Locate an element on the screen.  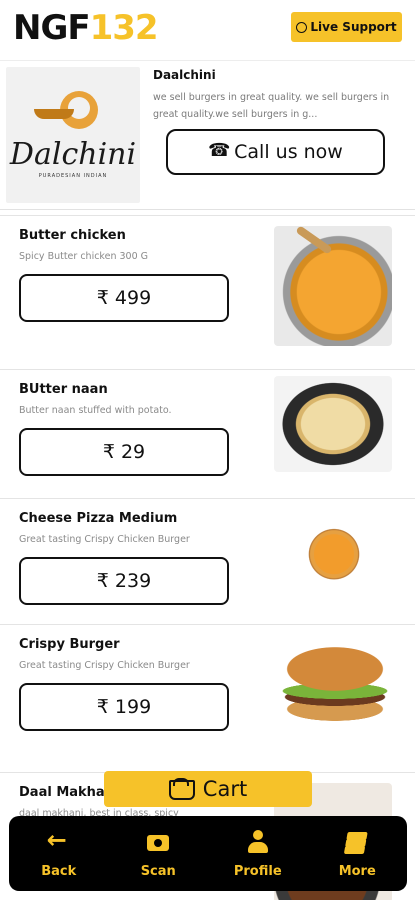
restaurant-logo: Dalchini PURADESIAN INDIAN is located at coordinates (73, 135).